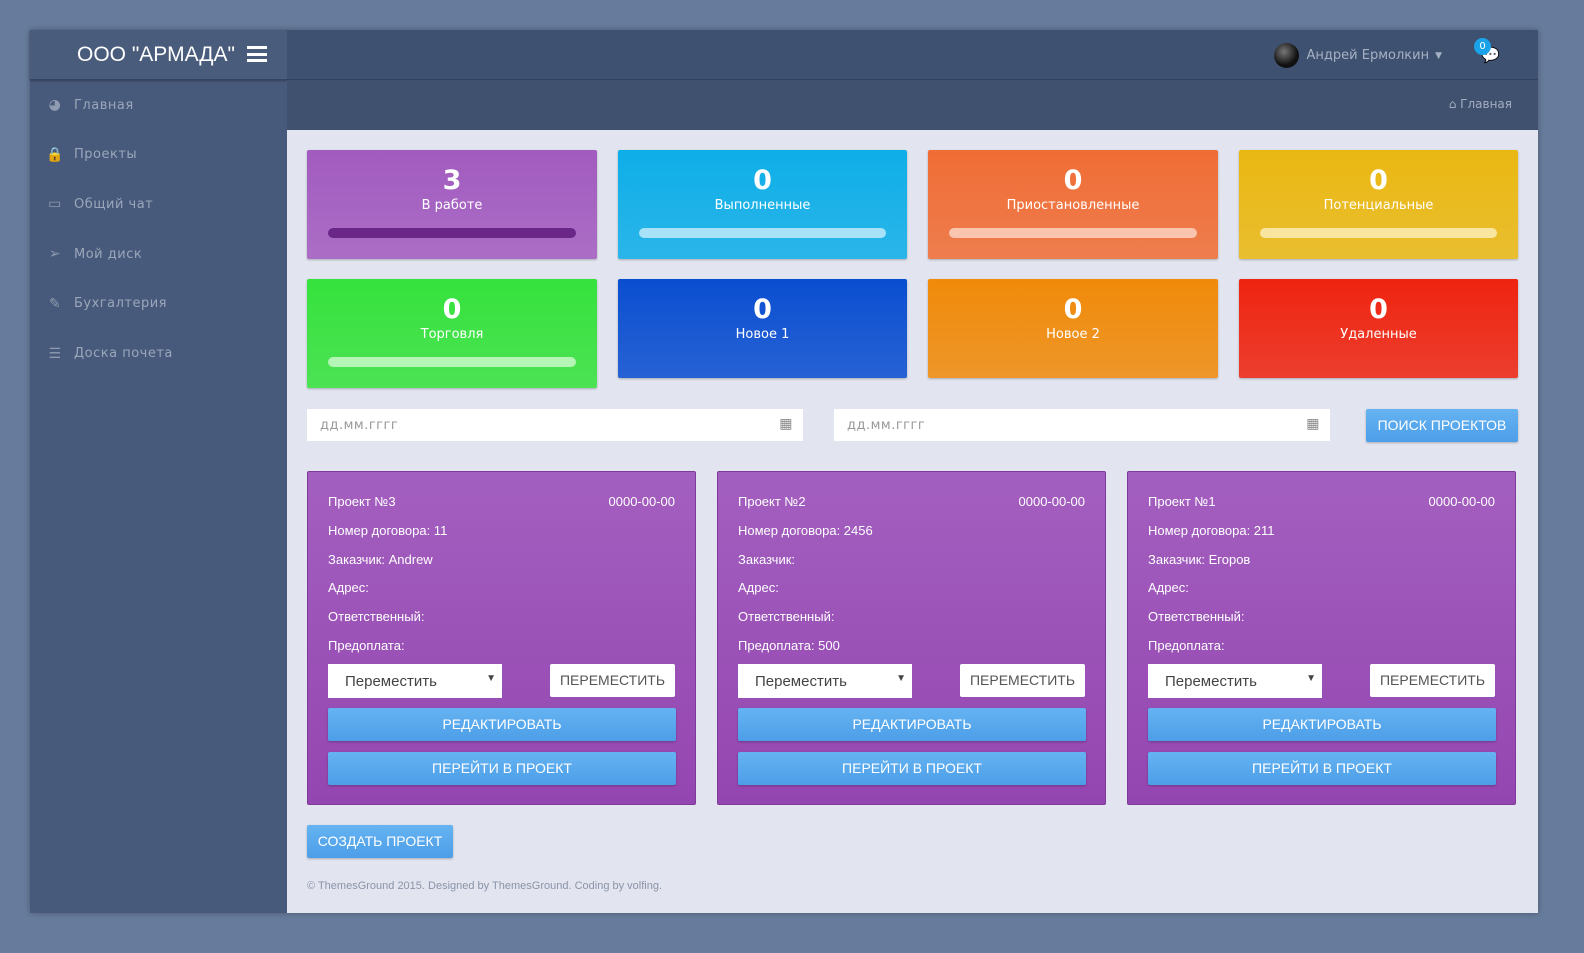 The image size is (1584, 953). I want to click on project-title: Проект №2, so click(772, 501).